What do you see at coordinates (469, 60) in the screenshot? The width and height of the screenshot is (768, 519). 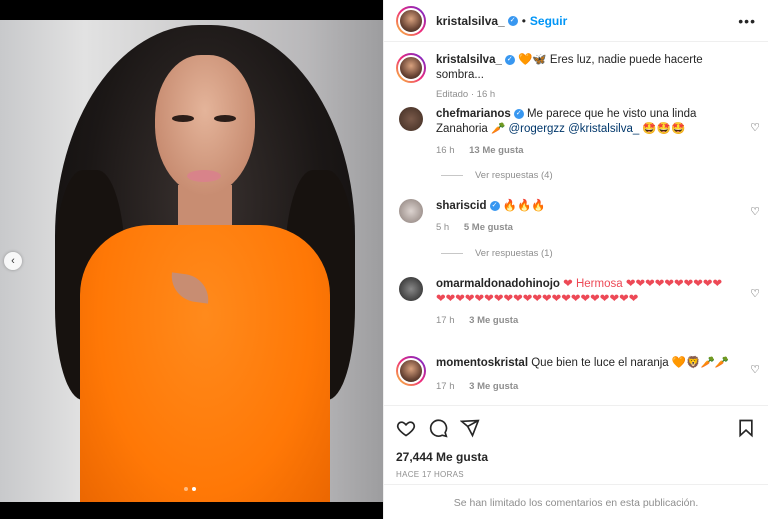 I see `caption-username: kristalsilva_` at bounding box center [469, 60].